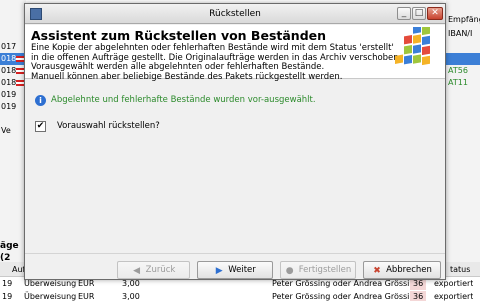 This screenshot has height=301, width=480. What do you see at coordinates (108, 126) in the screenshot?
I see `checkbox-label: Vorauswahl rückstellen?` at bounding box center [108, 126].